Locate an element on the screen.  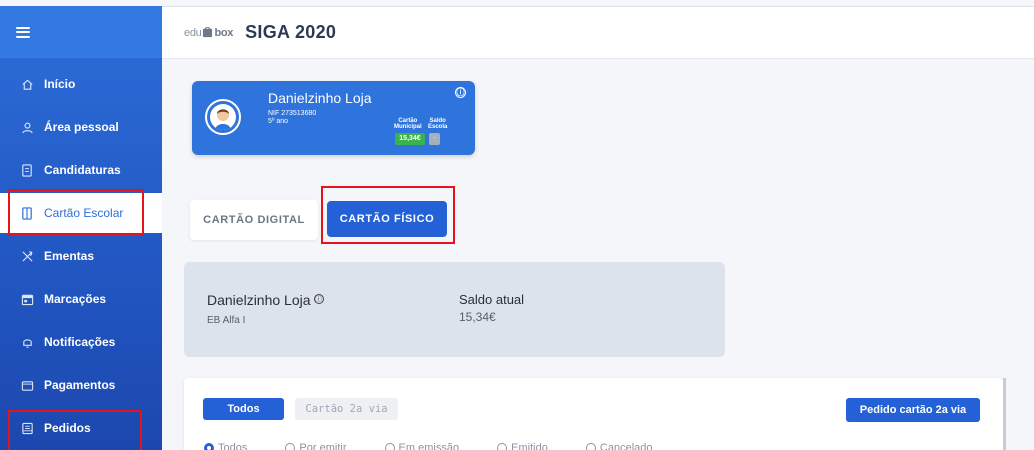
logo-mark-icon is located at coordinates (208, 32).